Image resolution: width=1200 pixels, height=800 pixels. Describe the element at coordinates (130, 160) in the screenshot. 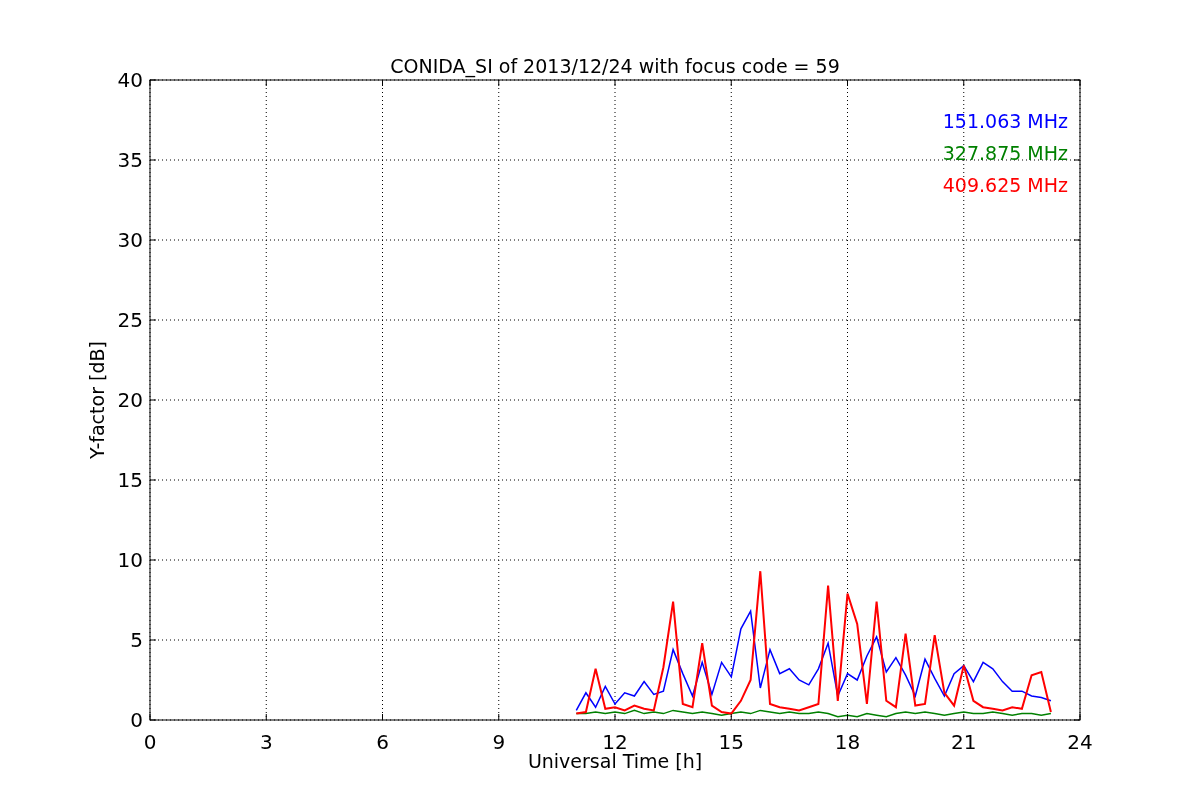

I see `tick-label: 35` at that location.